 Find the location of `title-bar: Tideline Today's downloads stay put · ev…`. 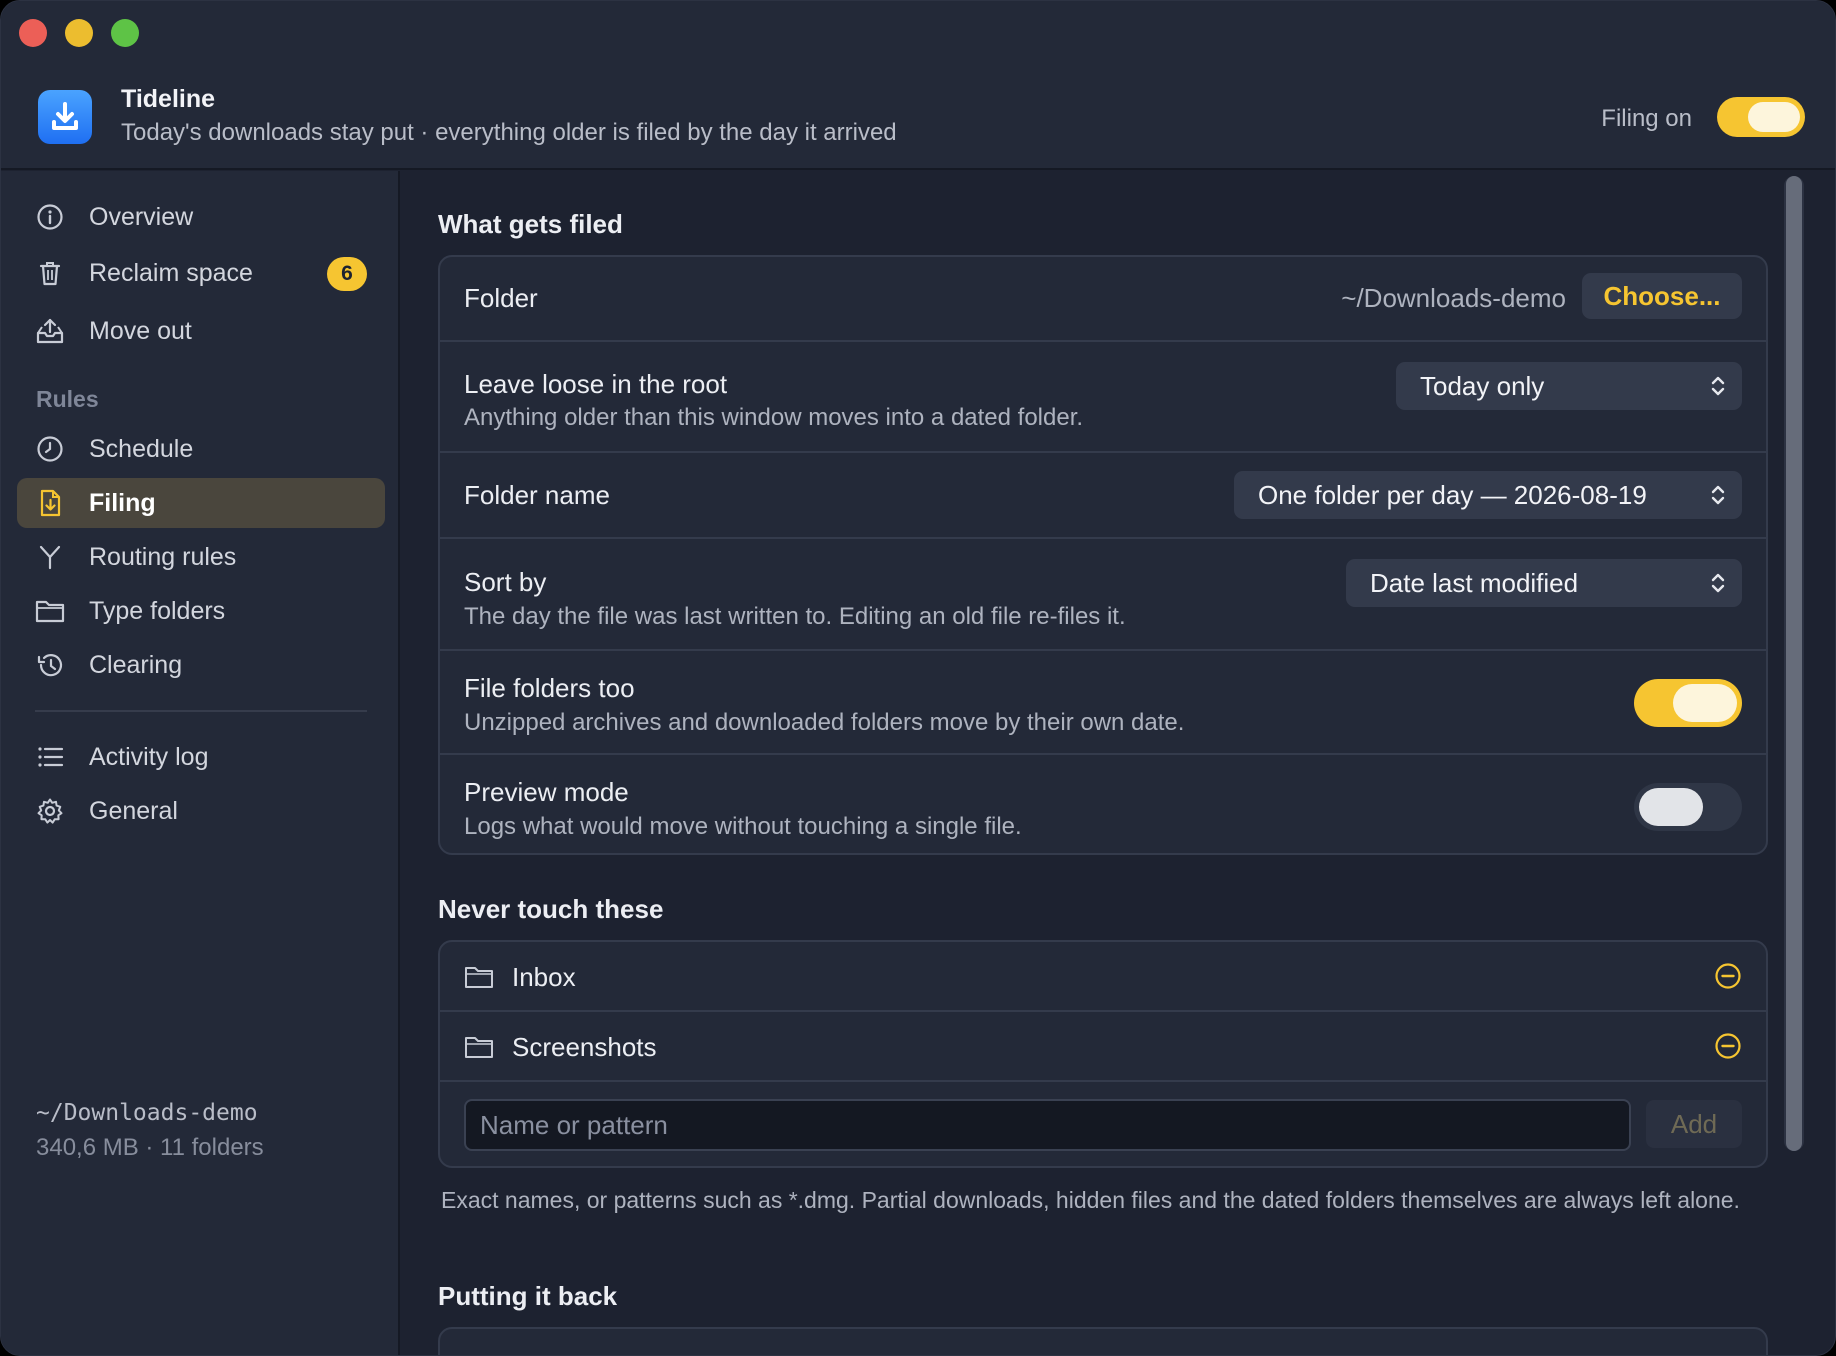

title-bar: Tideline Today's downloads stay put · ev… is located at coordinates (918, 85).